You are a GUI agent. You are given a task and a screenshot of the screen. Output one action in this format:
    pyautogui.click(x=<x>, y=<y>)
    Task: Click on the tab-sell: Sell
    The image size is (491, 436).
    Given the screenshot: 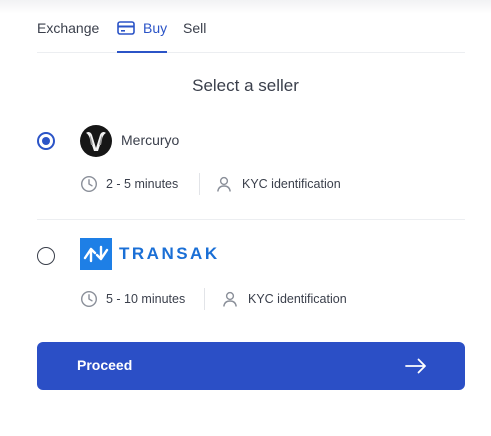 What is the action you would take?
    pyautogui.click(x=194, y=28)
    